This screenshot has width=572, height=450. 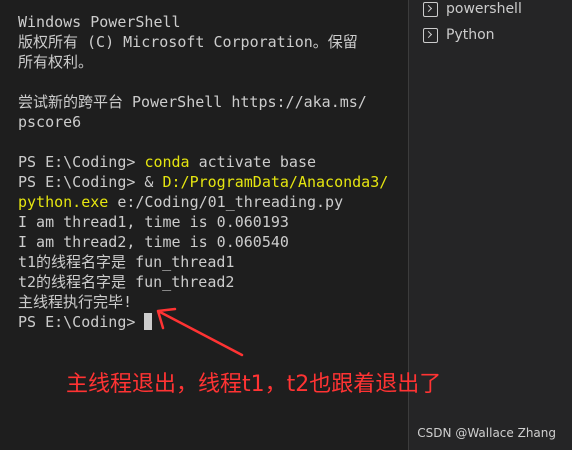 I want to click on terminal-line: PS E:\Coding> conda activate base, so click(x=203, y=162).